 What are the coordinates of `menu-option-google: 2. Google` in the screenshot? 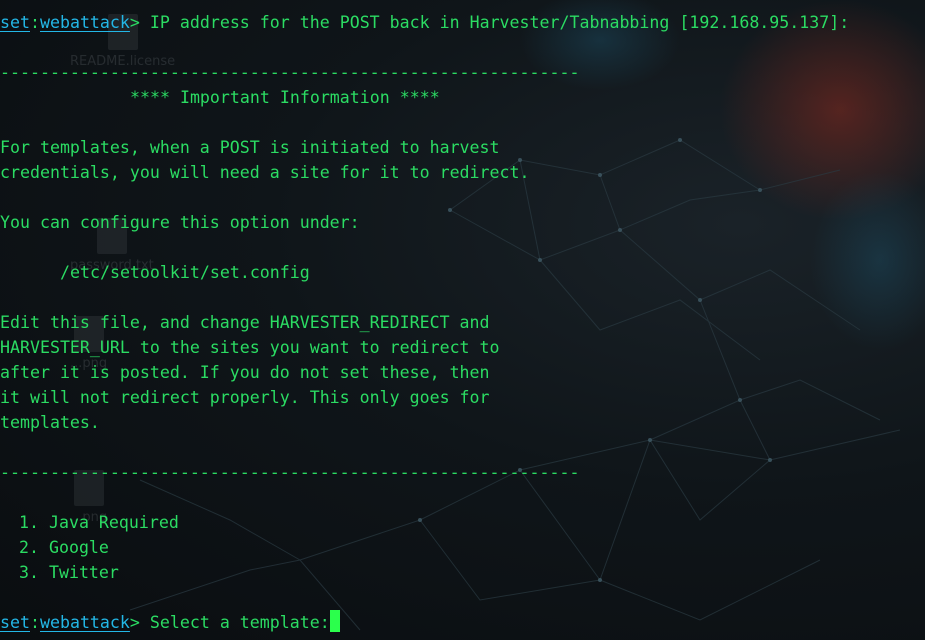 It's located at (64, 547).